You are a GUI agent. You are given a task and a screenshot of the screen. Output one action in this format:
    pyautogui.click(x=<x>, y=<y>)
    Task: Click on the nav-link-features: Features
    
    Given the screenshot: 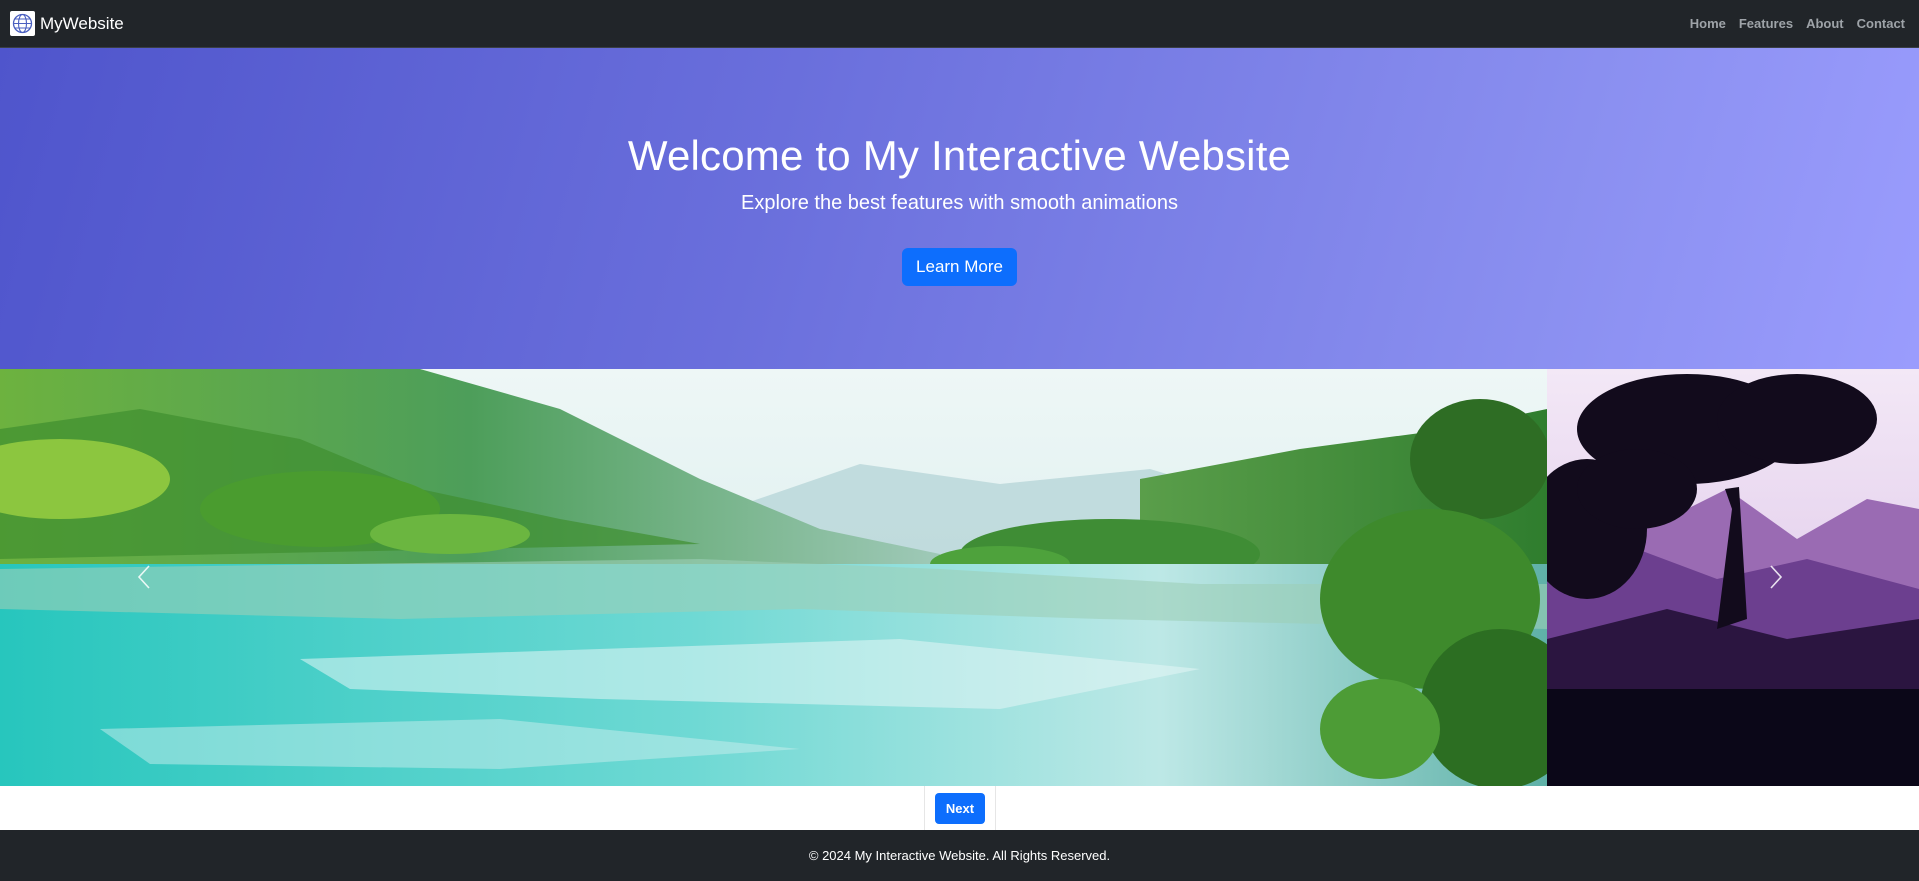 What is the action you would take?
    pyautogui.click(x=1766, y=23)
    